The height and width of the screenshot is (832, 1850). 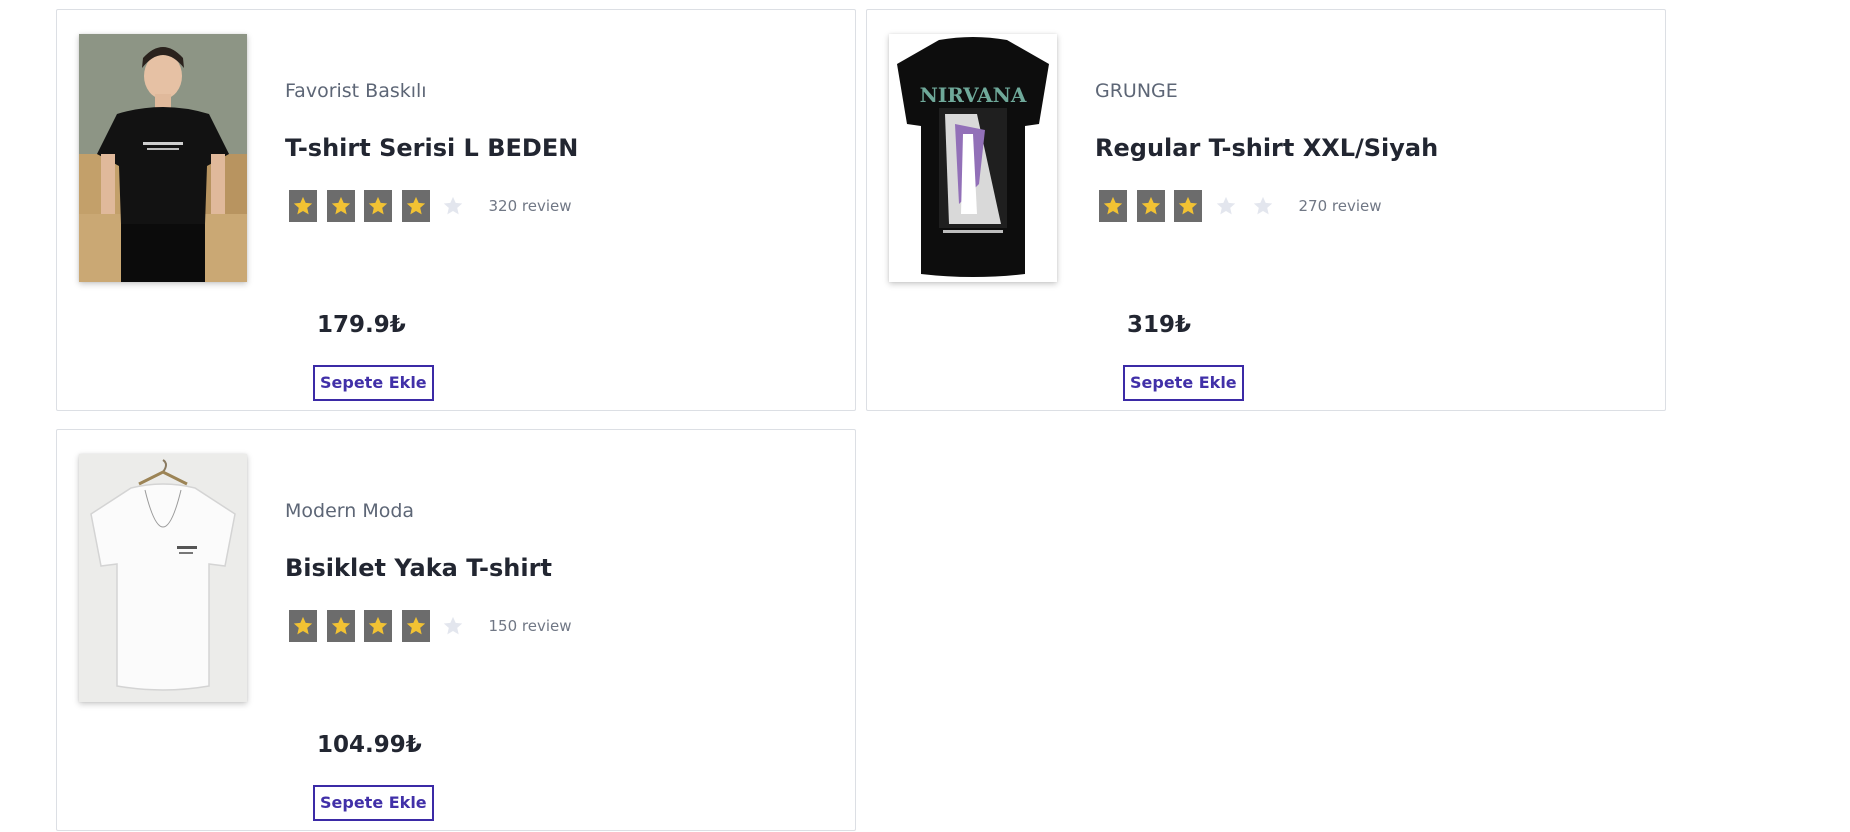 I want to click on product-brand: GRUNGE, so click(x=1136, y=91).